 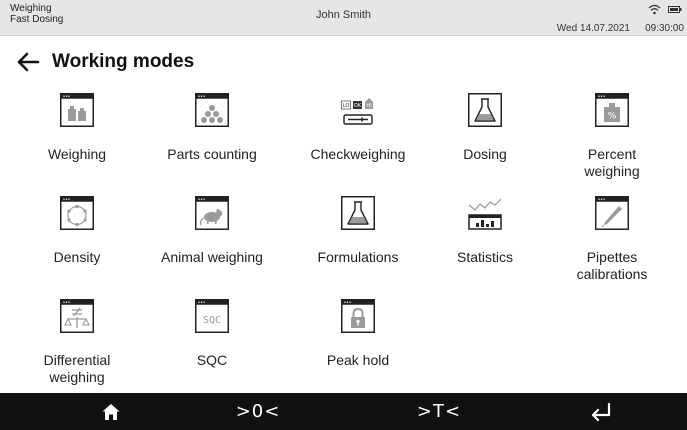 I want to click on enter-button, so click(x=601, y=411).